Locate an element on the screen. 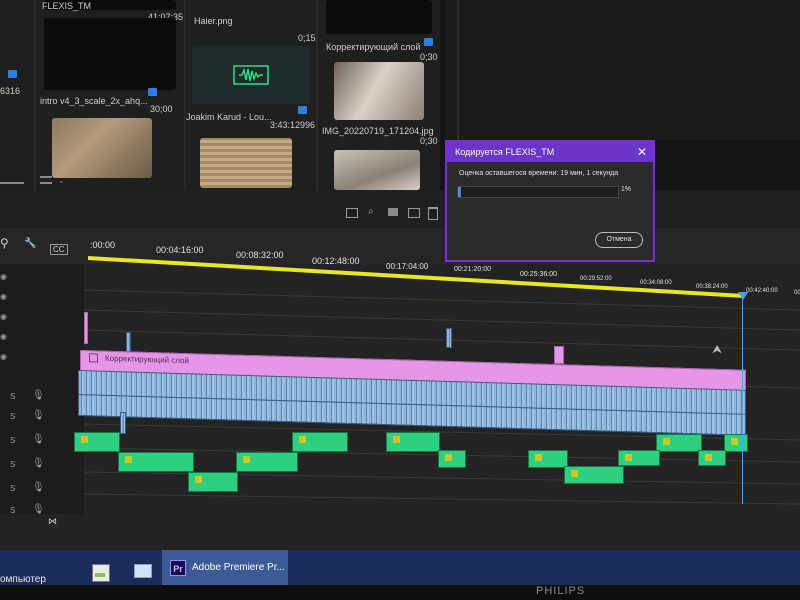  audio-waveform-icon is located at coordinates (251, 75).